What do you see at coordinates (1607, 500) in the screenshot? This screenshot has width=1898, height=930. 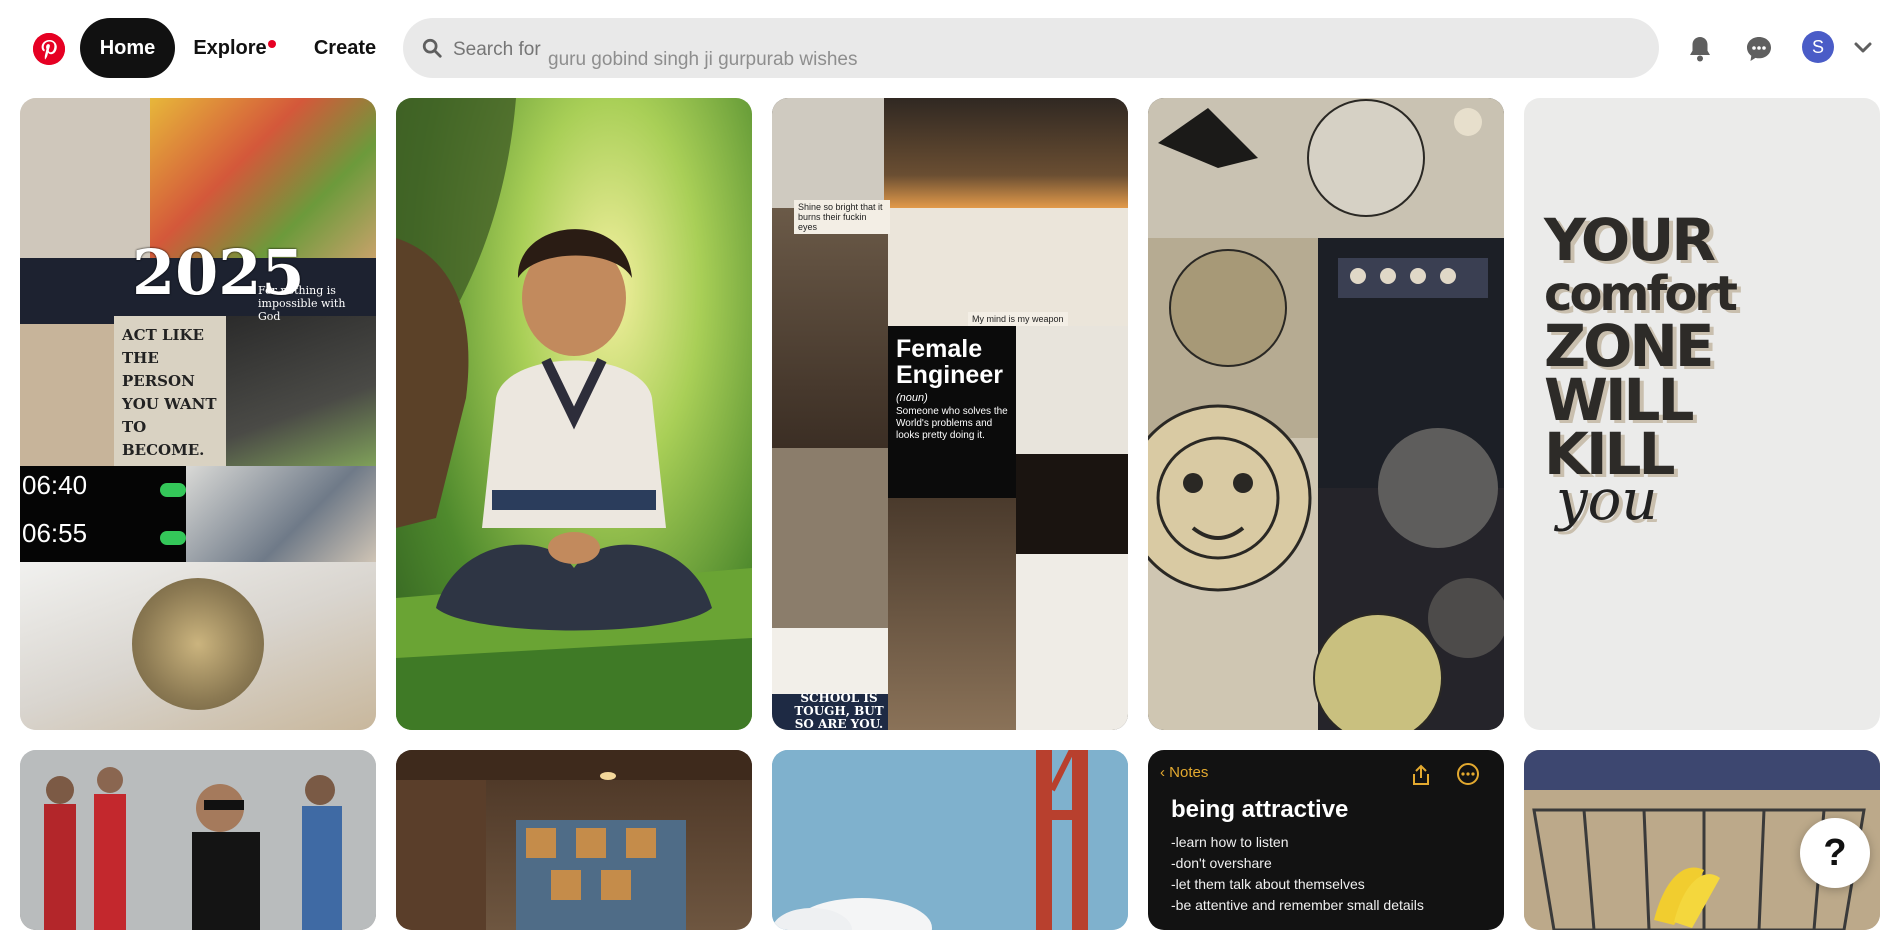 I see `quote-line-6: you` at bounding box center [1607, 500].